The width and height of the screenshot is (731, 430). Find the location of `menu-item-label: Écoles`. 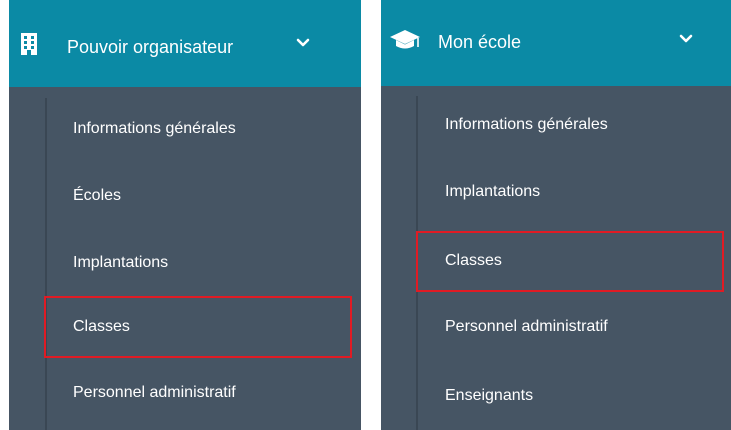

menu-item-label: Écoles is located at coordinates (97, 195).